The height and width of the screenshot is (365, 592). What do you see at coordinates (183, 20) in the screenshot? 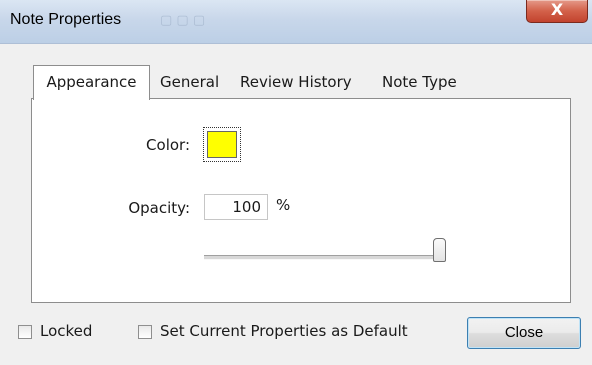
I see `background-toolbar-ghost: ▢ ▢ ▢` at bounding box center [183, 20].